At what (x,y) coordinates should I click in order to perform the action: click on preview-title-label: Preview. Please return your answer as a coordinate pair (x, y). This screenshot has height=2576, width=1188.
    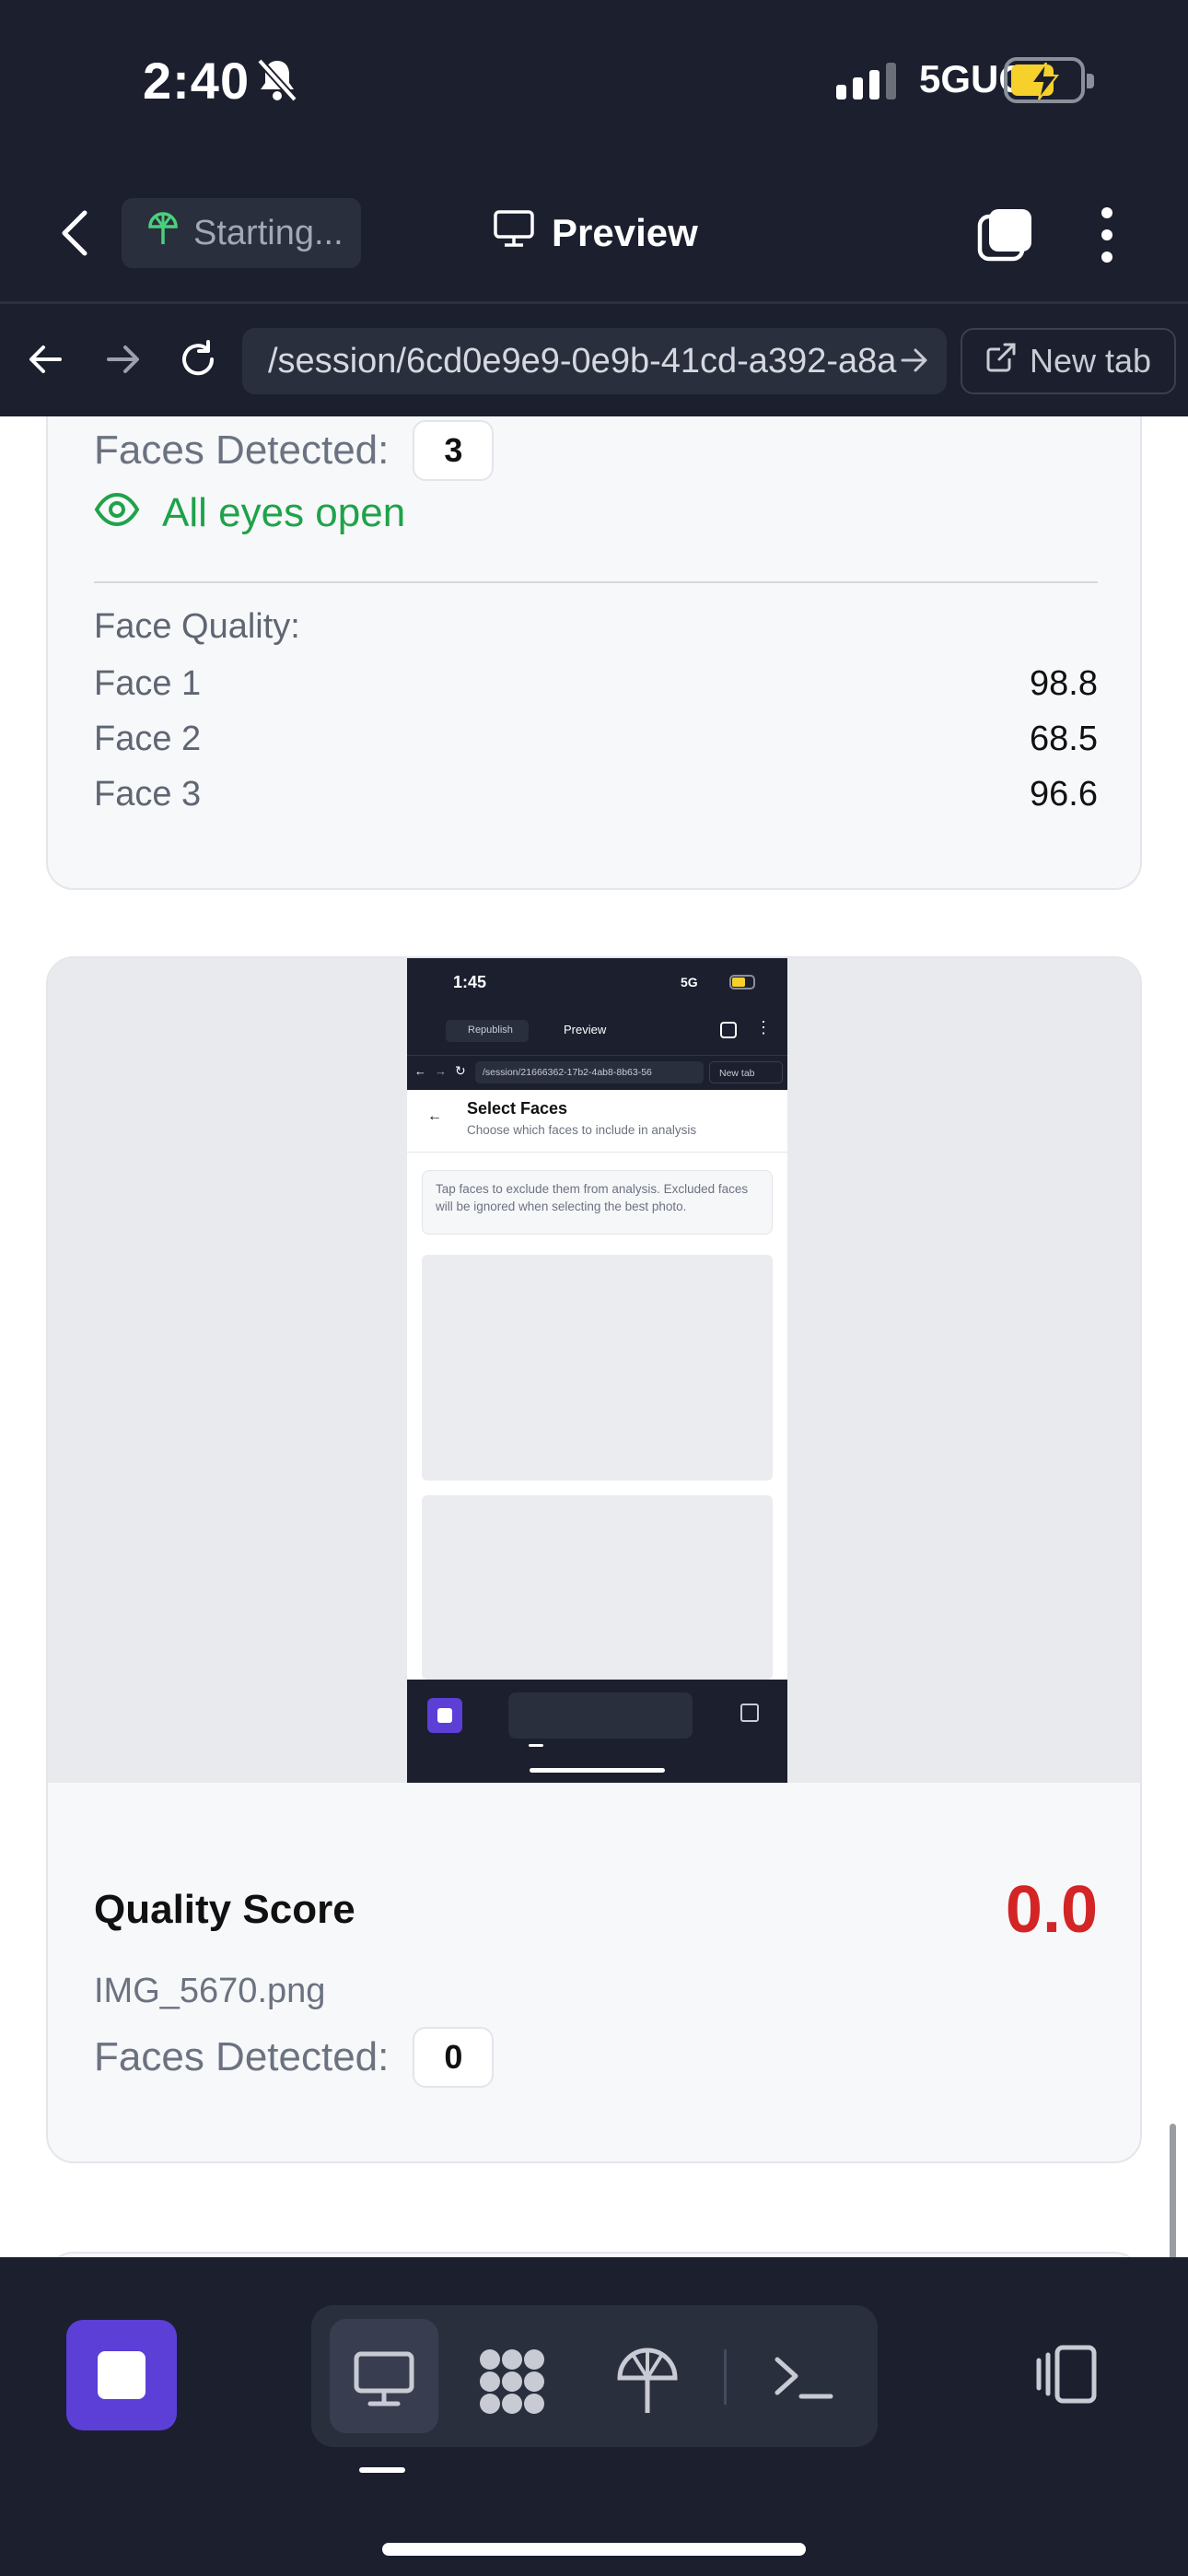
    Looking at the image, I should click on (625, 232).